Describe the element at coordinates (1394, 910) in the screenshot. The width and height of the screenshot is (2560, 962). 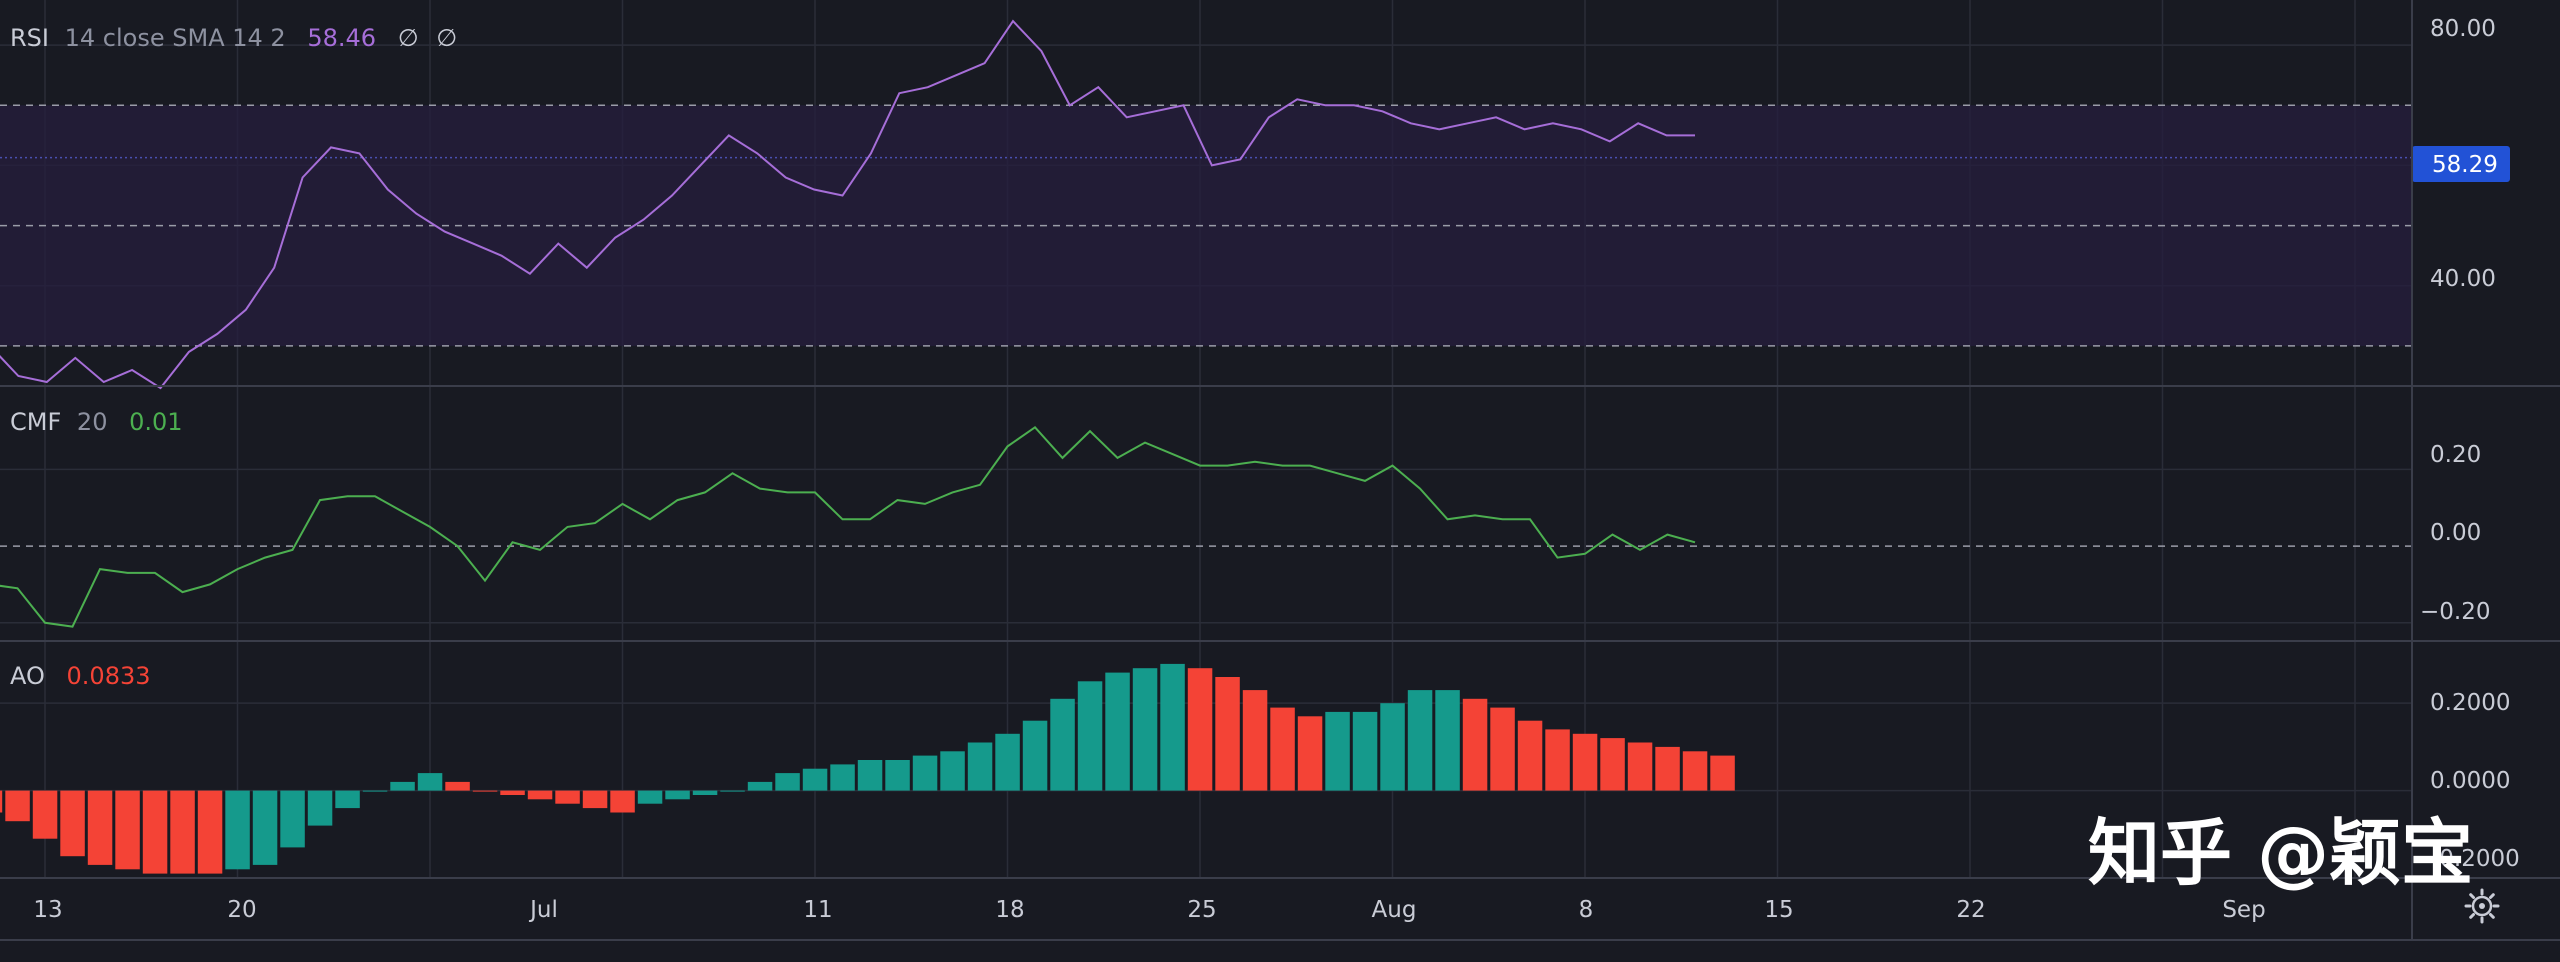
I see `time-label-aug: Aug` at that location.